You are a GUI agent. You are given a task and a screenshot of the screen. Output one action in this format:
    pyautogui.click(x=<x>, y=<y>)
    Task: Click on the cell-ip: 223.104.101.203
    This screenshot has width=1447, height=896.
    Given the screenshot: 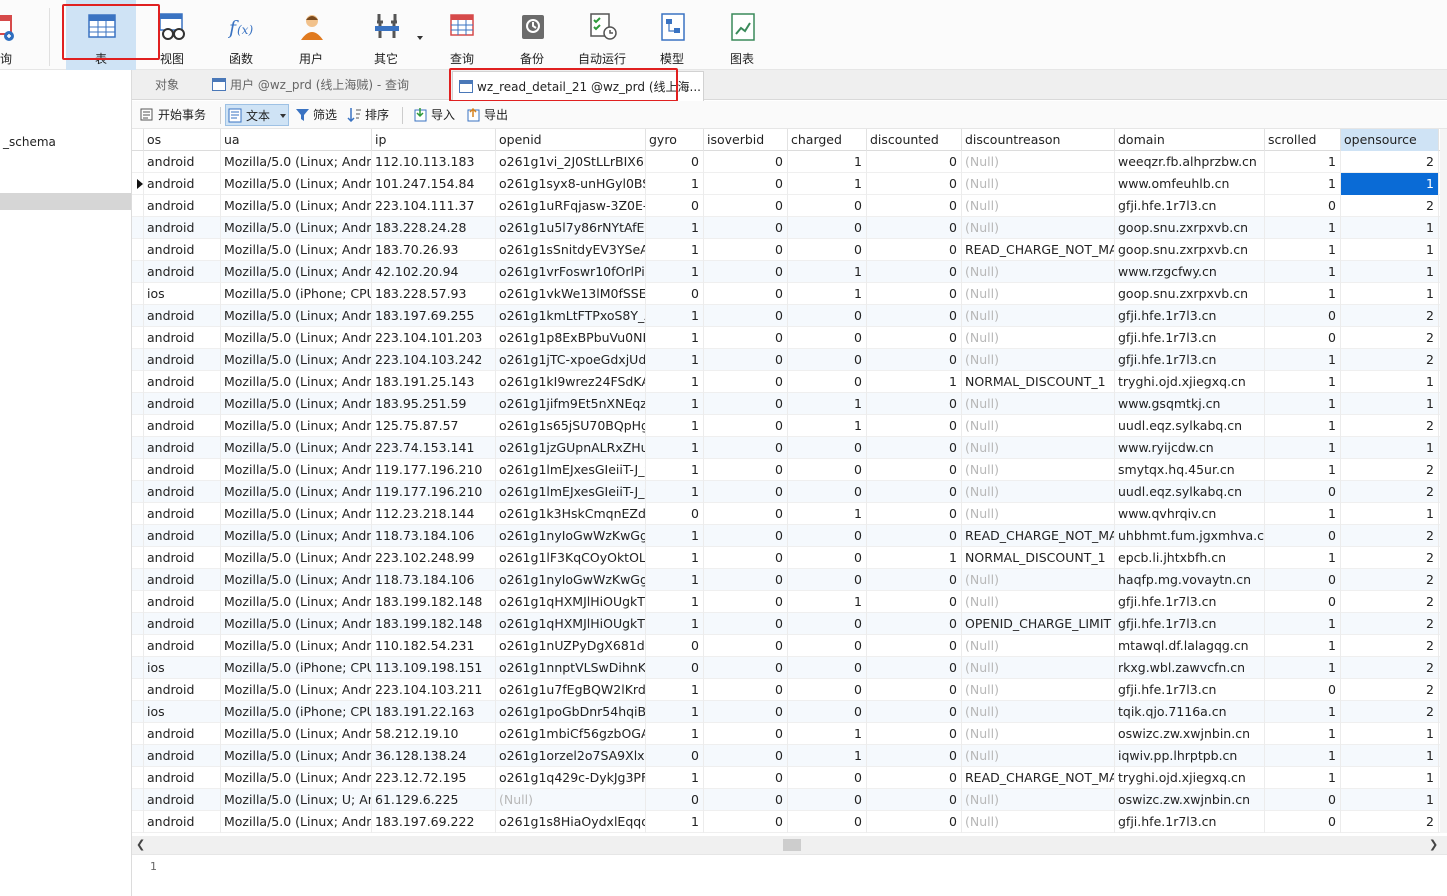 What is the action you would take?
    pyautogui.click(x=434, y=338)
    